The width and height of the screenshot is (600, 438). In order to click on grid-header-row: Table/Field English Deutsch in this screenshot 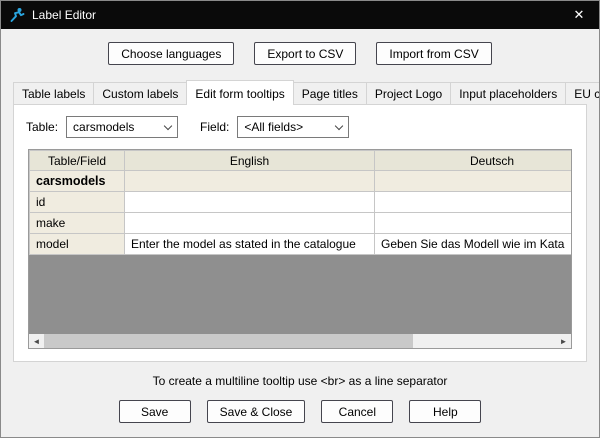, I will do `click(300, 160)`.